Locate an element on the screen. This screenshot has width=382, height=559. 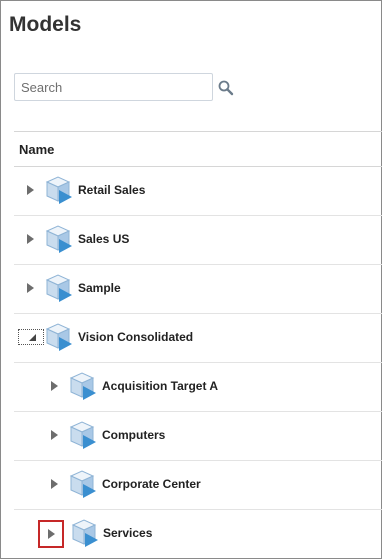
tree-item-label: Sales US is located at coordinates (103, 239).